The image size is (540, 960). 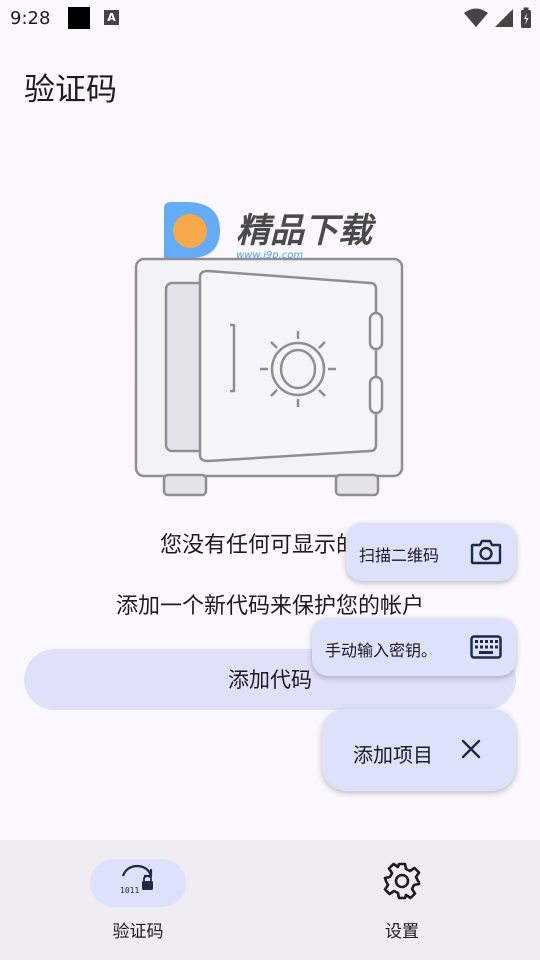 What do you see at coordinates (402, 881) in the screenshot?
I see `gear-icon` at bounding box center [402, 881].